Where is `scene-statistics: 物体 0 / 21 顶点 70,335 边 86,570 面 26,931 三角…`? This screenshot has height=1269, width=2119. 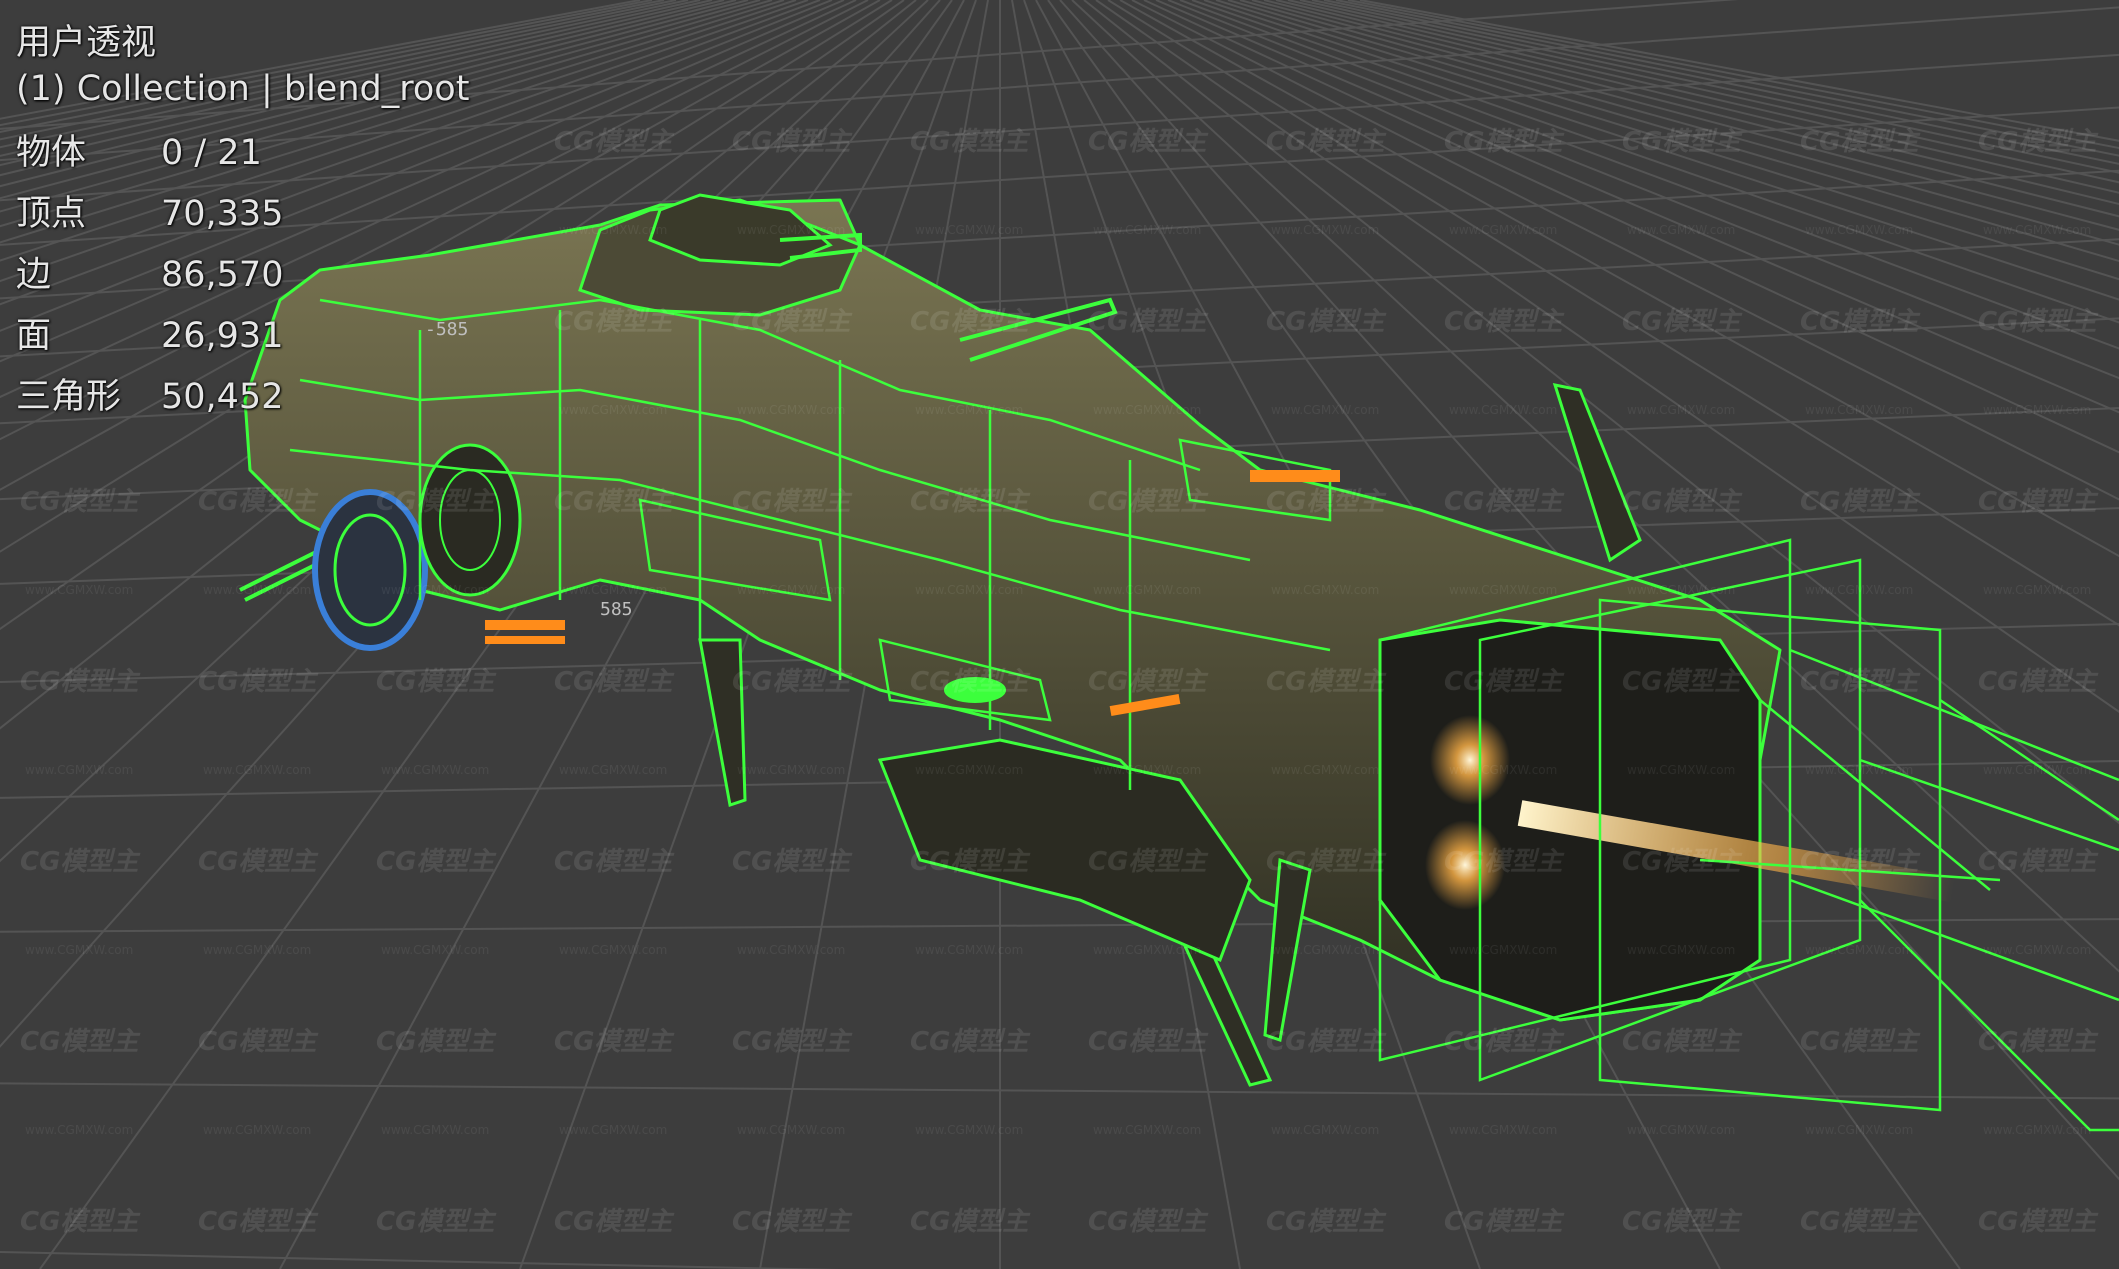 scene-statistics: 物体 0 / 21 顶点 70,335 边 86,570 面 26,931 三角… is located at coordinates (242, 275).